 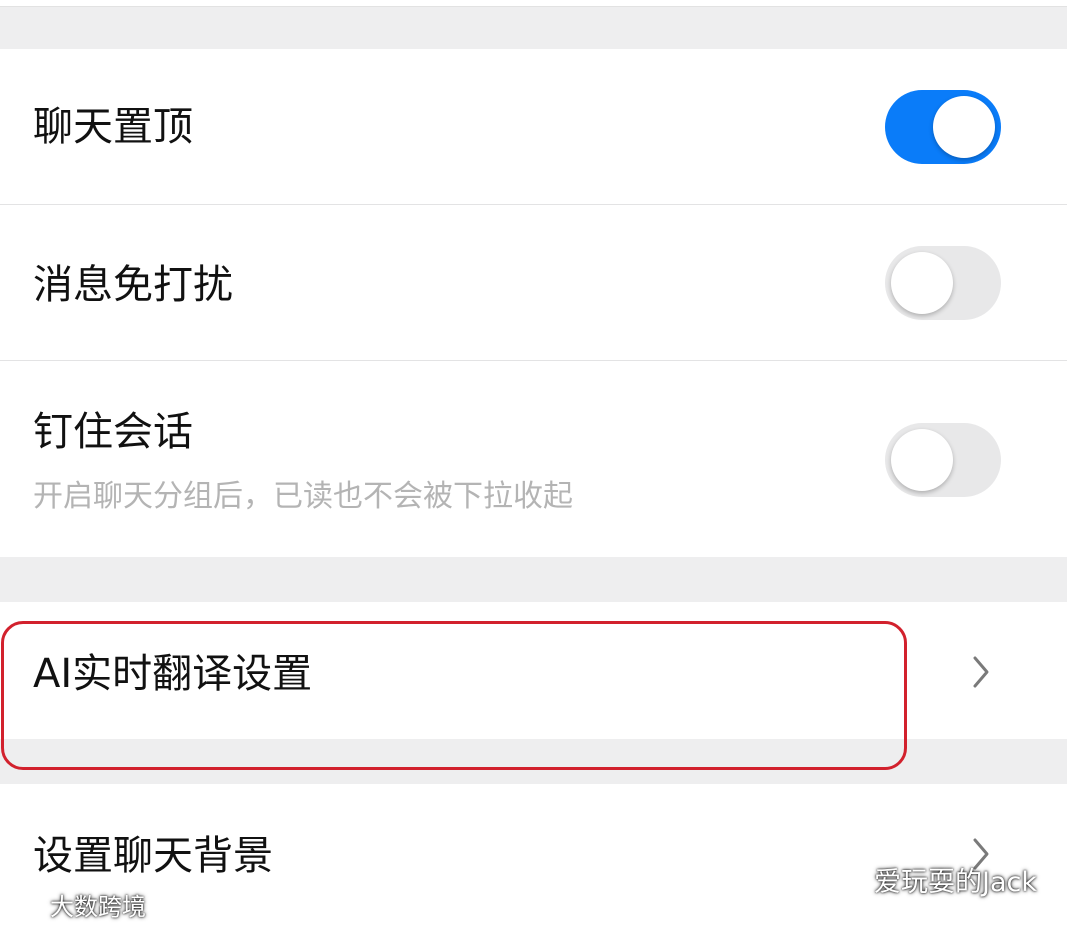 I want to click on ai-translation-settings-row: AI实时翻译设置, so click(x=533, y=670).